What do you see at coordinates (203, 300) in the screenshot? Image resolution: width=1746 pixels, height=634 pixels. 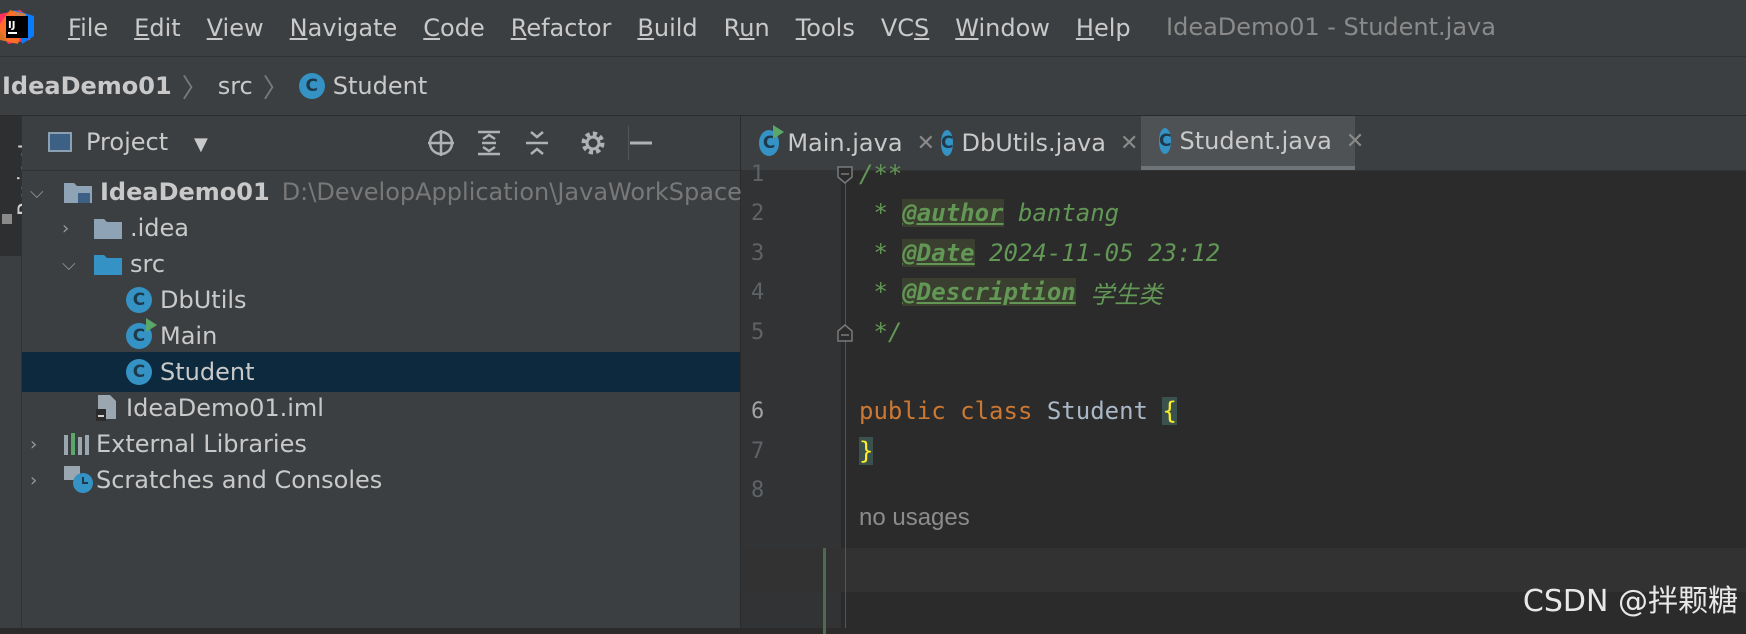 I see `tree-label-dbutils: DbUtils` at bounding box center [203, 300].